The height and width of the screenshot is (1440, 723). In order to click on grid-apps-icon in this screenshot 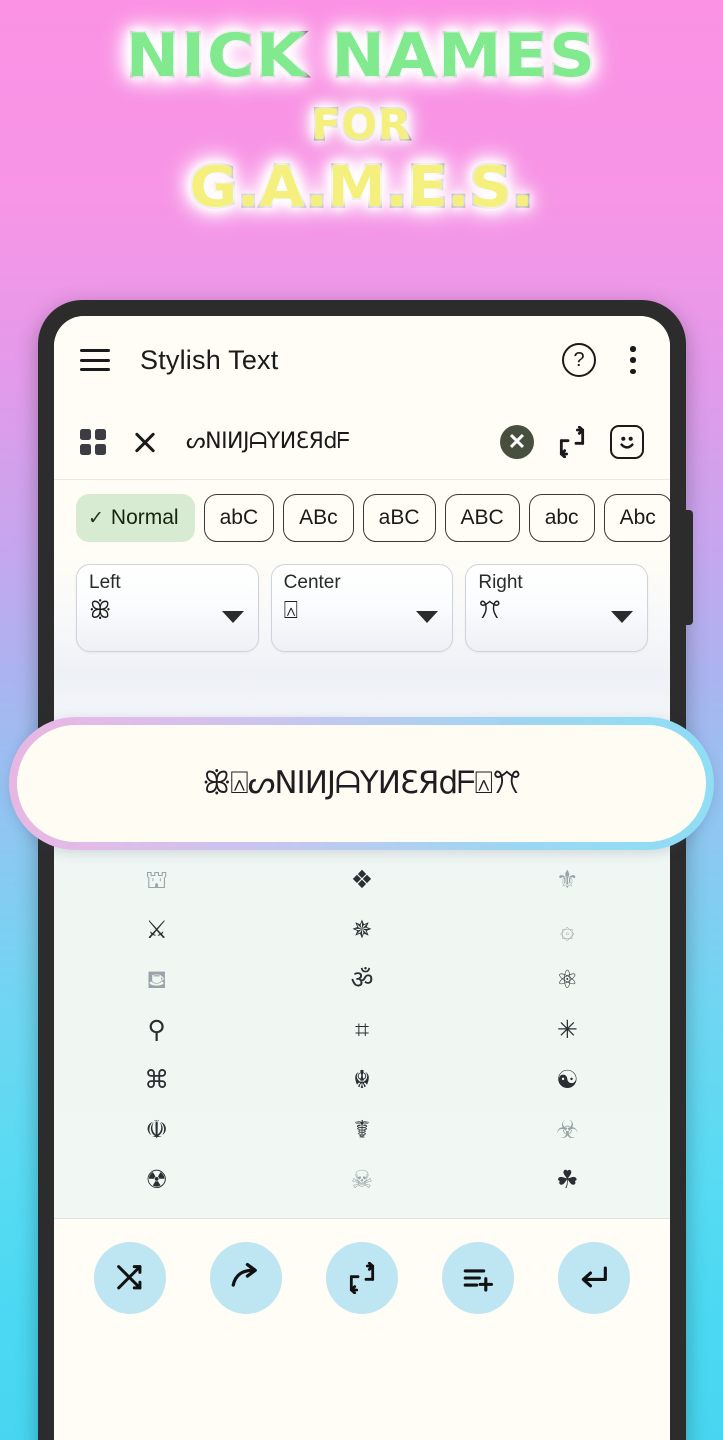, I will do `click(93, 441)`.